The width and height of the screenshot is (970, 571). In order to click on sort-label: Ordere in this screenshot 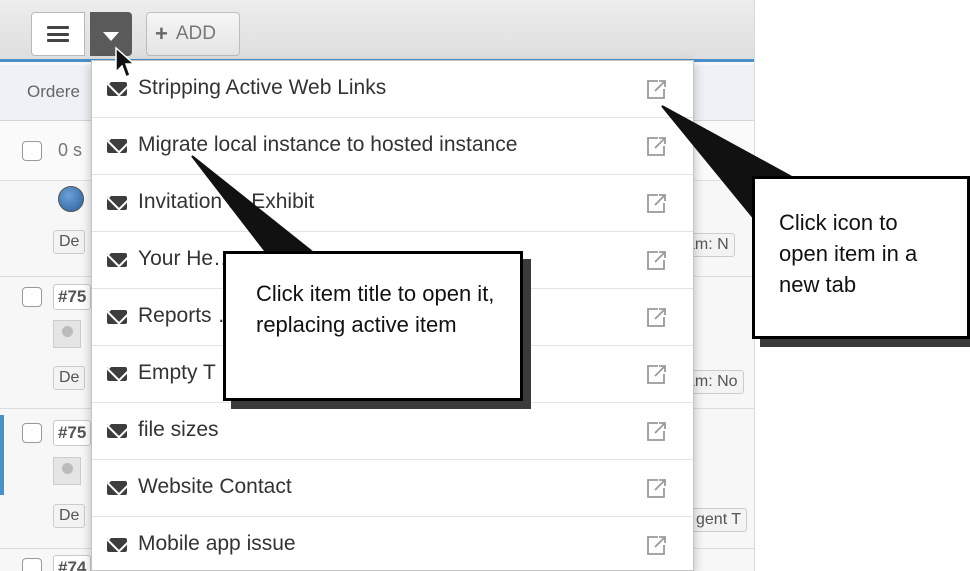, I will do `click(53, 92)`.